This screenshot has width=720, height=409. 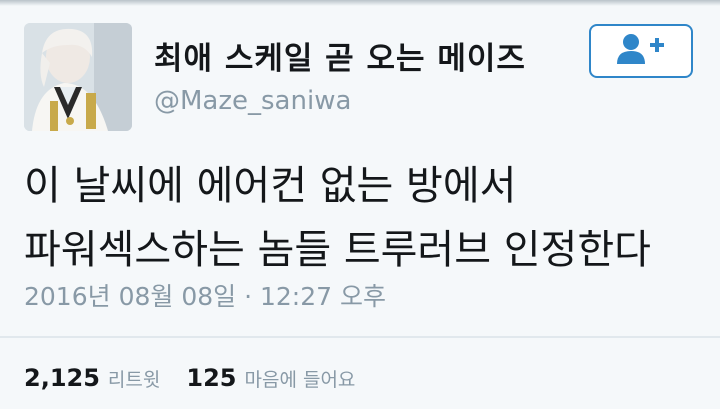 I want to click on tweet-text-line: 이 날씨에 에어컨 없는 방에서, so click(x=270, y=186).